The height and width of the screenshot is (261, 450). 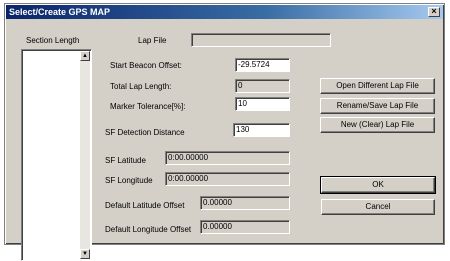 What do you see at coordinates (145, 132) in the screenshot?
I see `sf-detection-distance-label: SF Detection Distance` at bounding box center [145, 132].